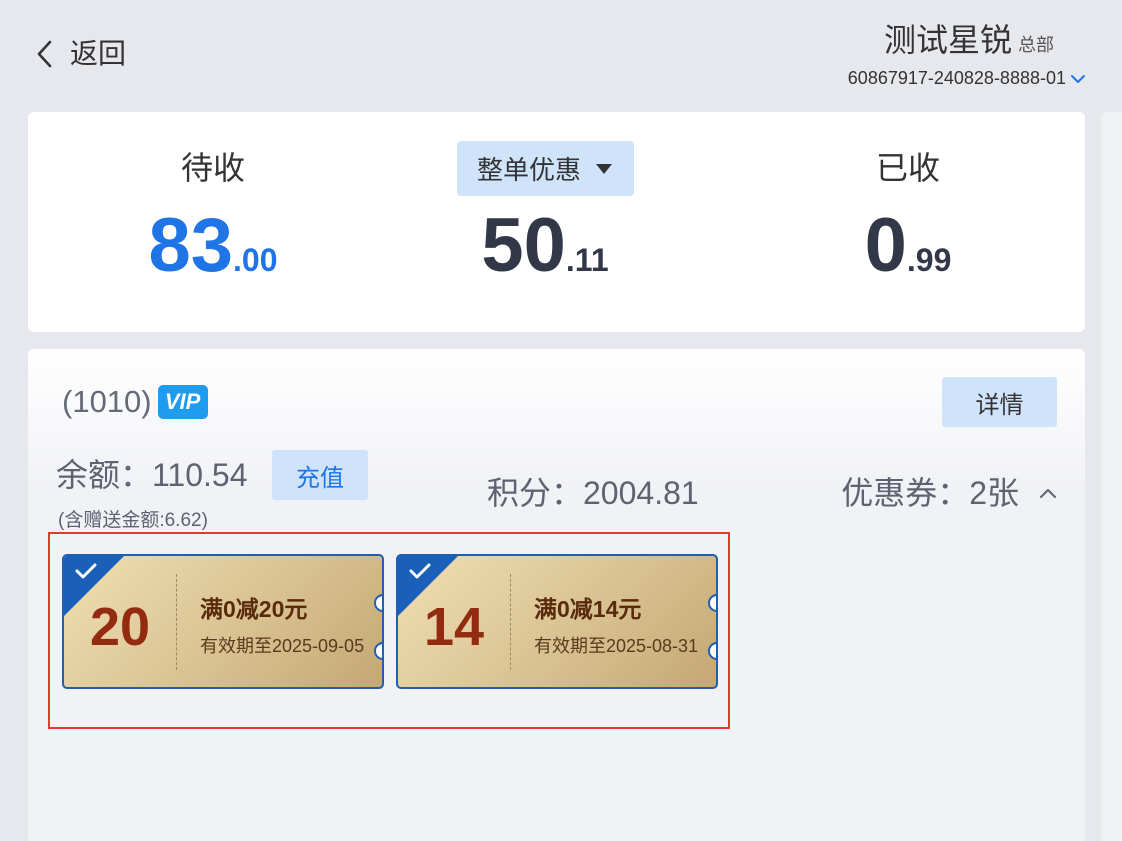  Describe the element at coordinates (930, 493) in the screenshot. I see `coupons-count: 优惠券：2张` at that location.